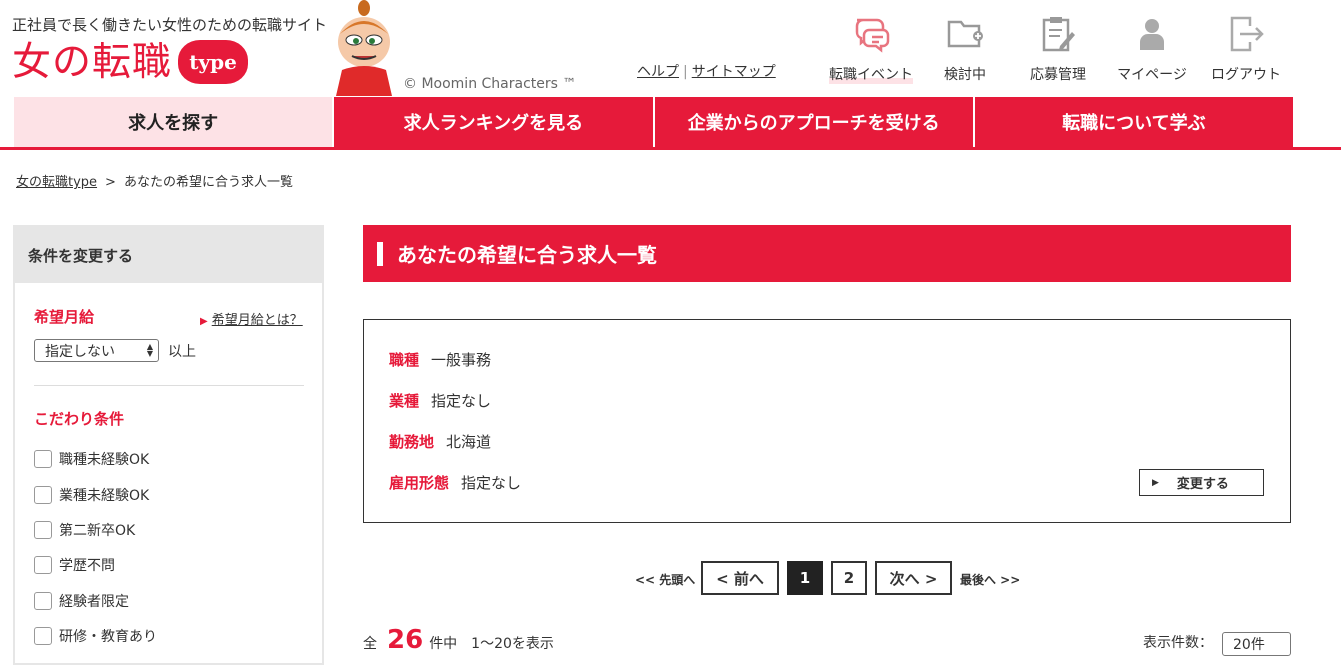 The image size is (1341, 665). Describe the element at coordinates (405, 640) in the screenshot. I see `results-total: 26` at that location.